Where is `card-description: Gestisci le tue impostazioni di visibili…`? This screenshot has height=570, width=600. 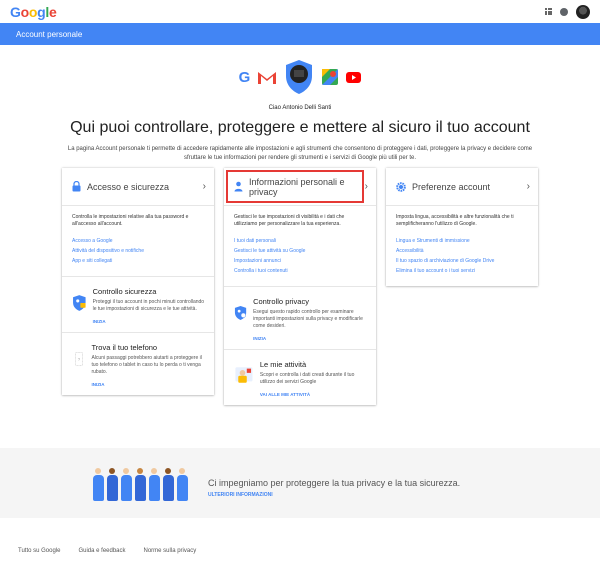
card-description: Gestisci le tue impostazioni di visibili… is located at coordinates (289, 220).